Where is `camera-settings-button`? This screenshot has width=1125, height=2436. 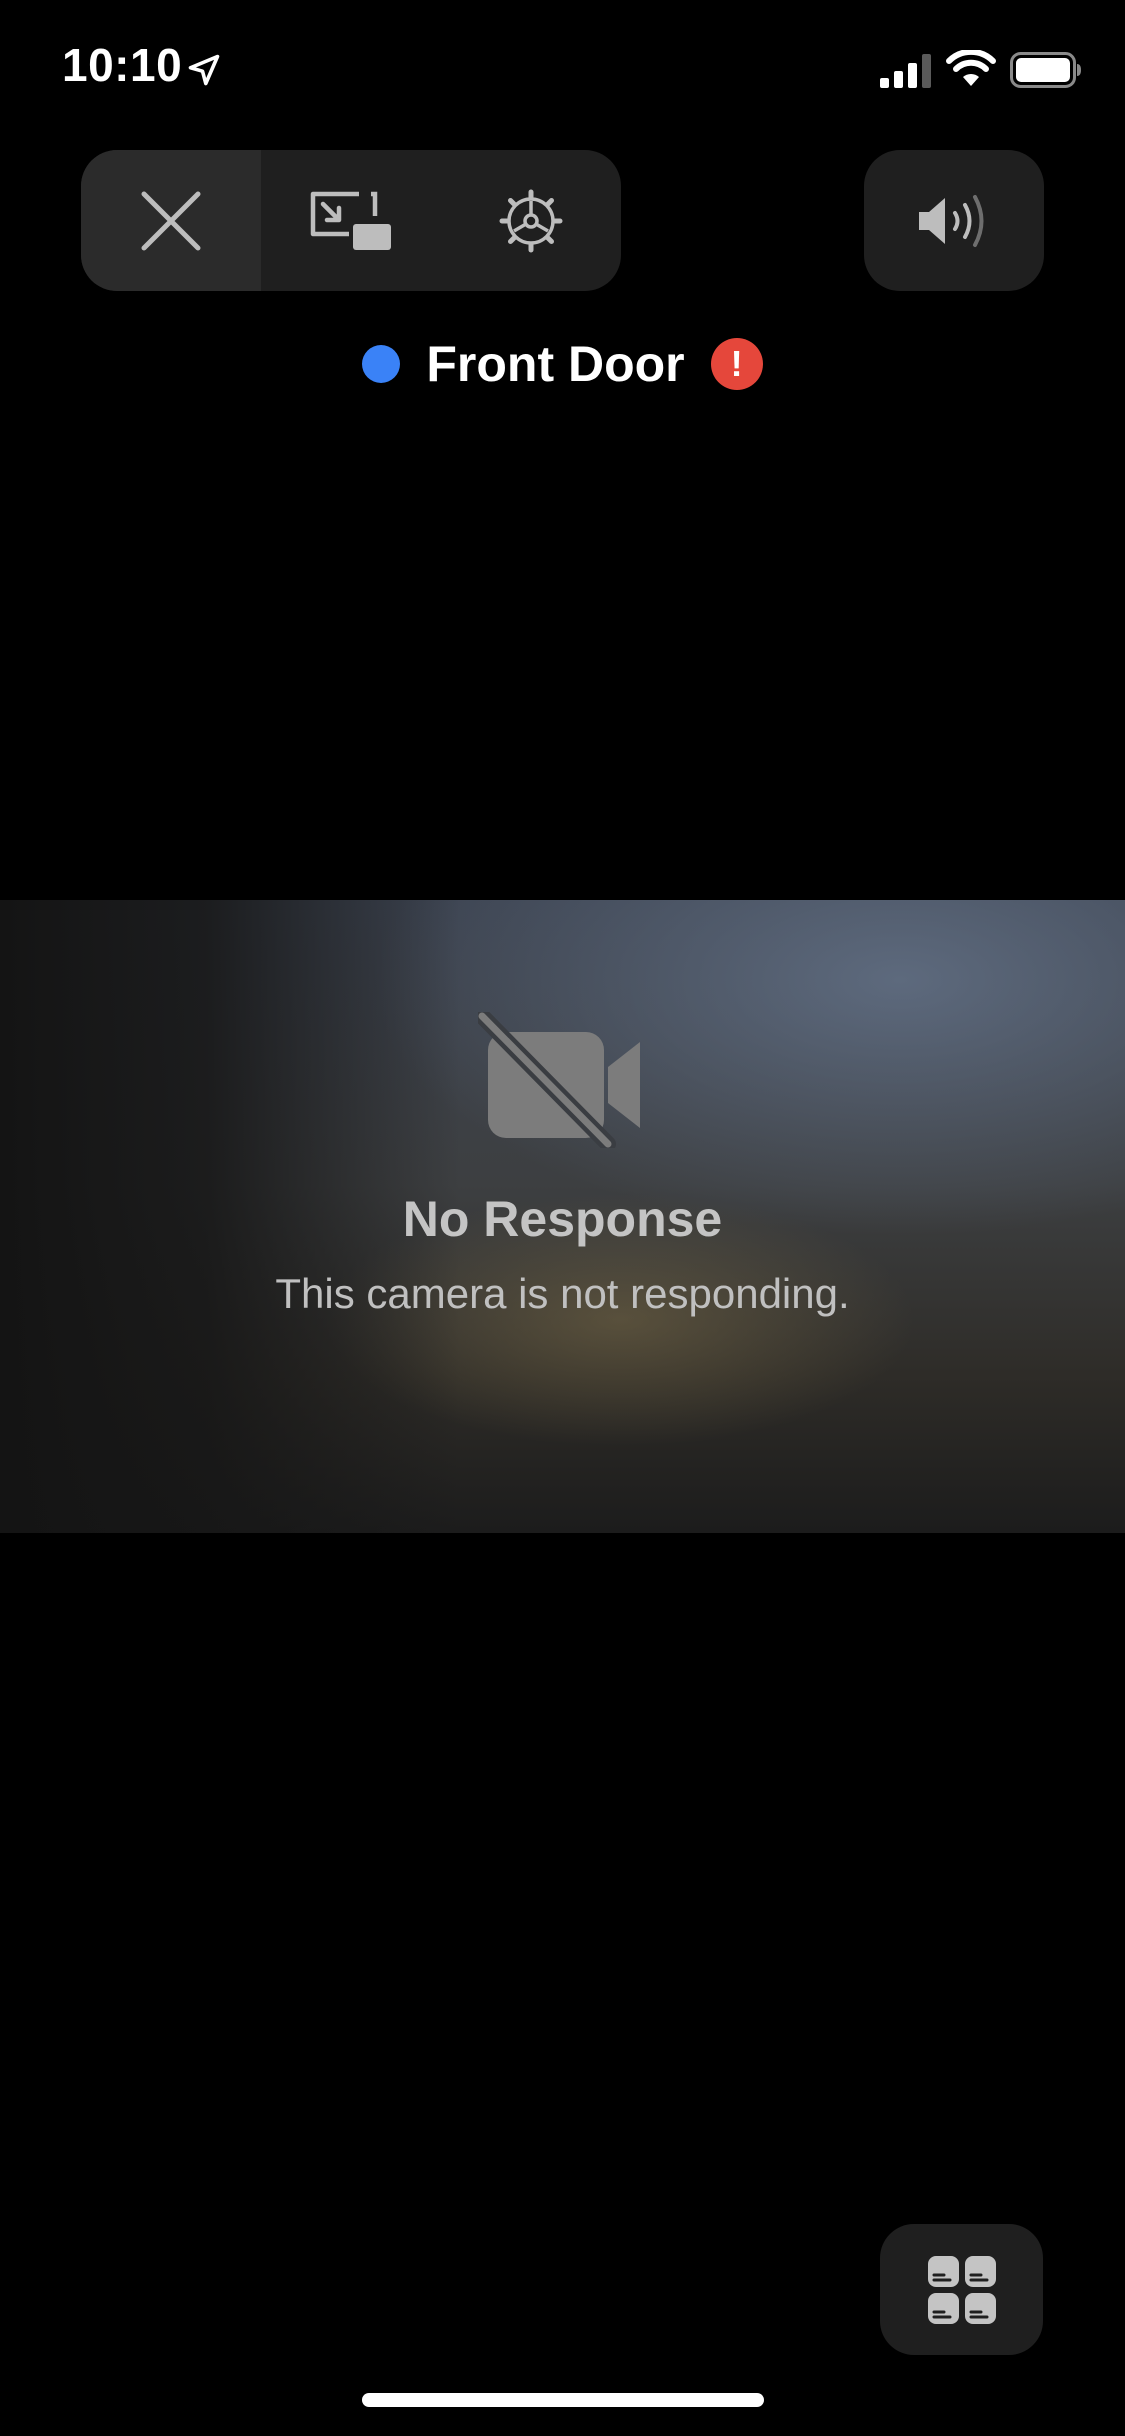 camera-settings-button is located at coordinates (531, 220).